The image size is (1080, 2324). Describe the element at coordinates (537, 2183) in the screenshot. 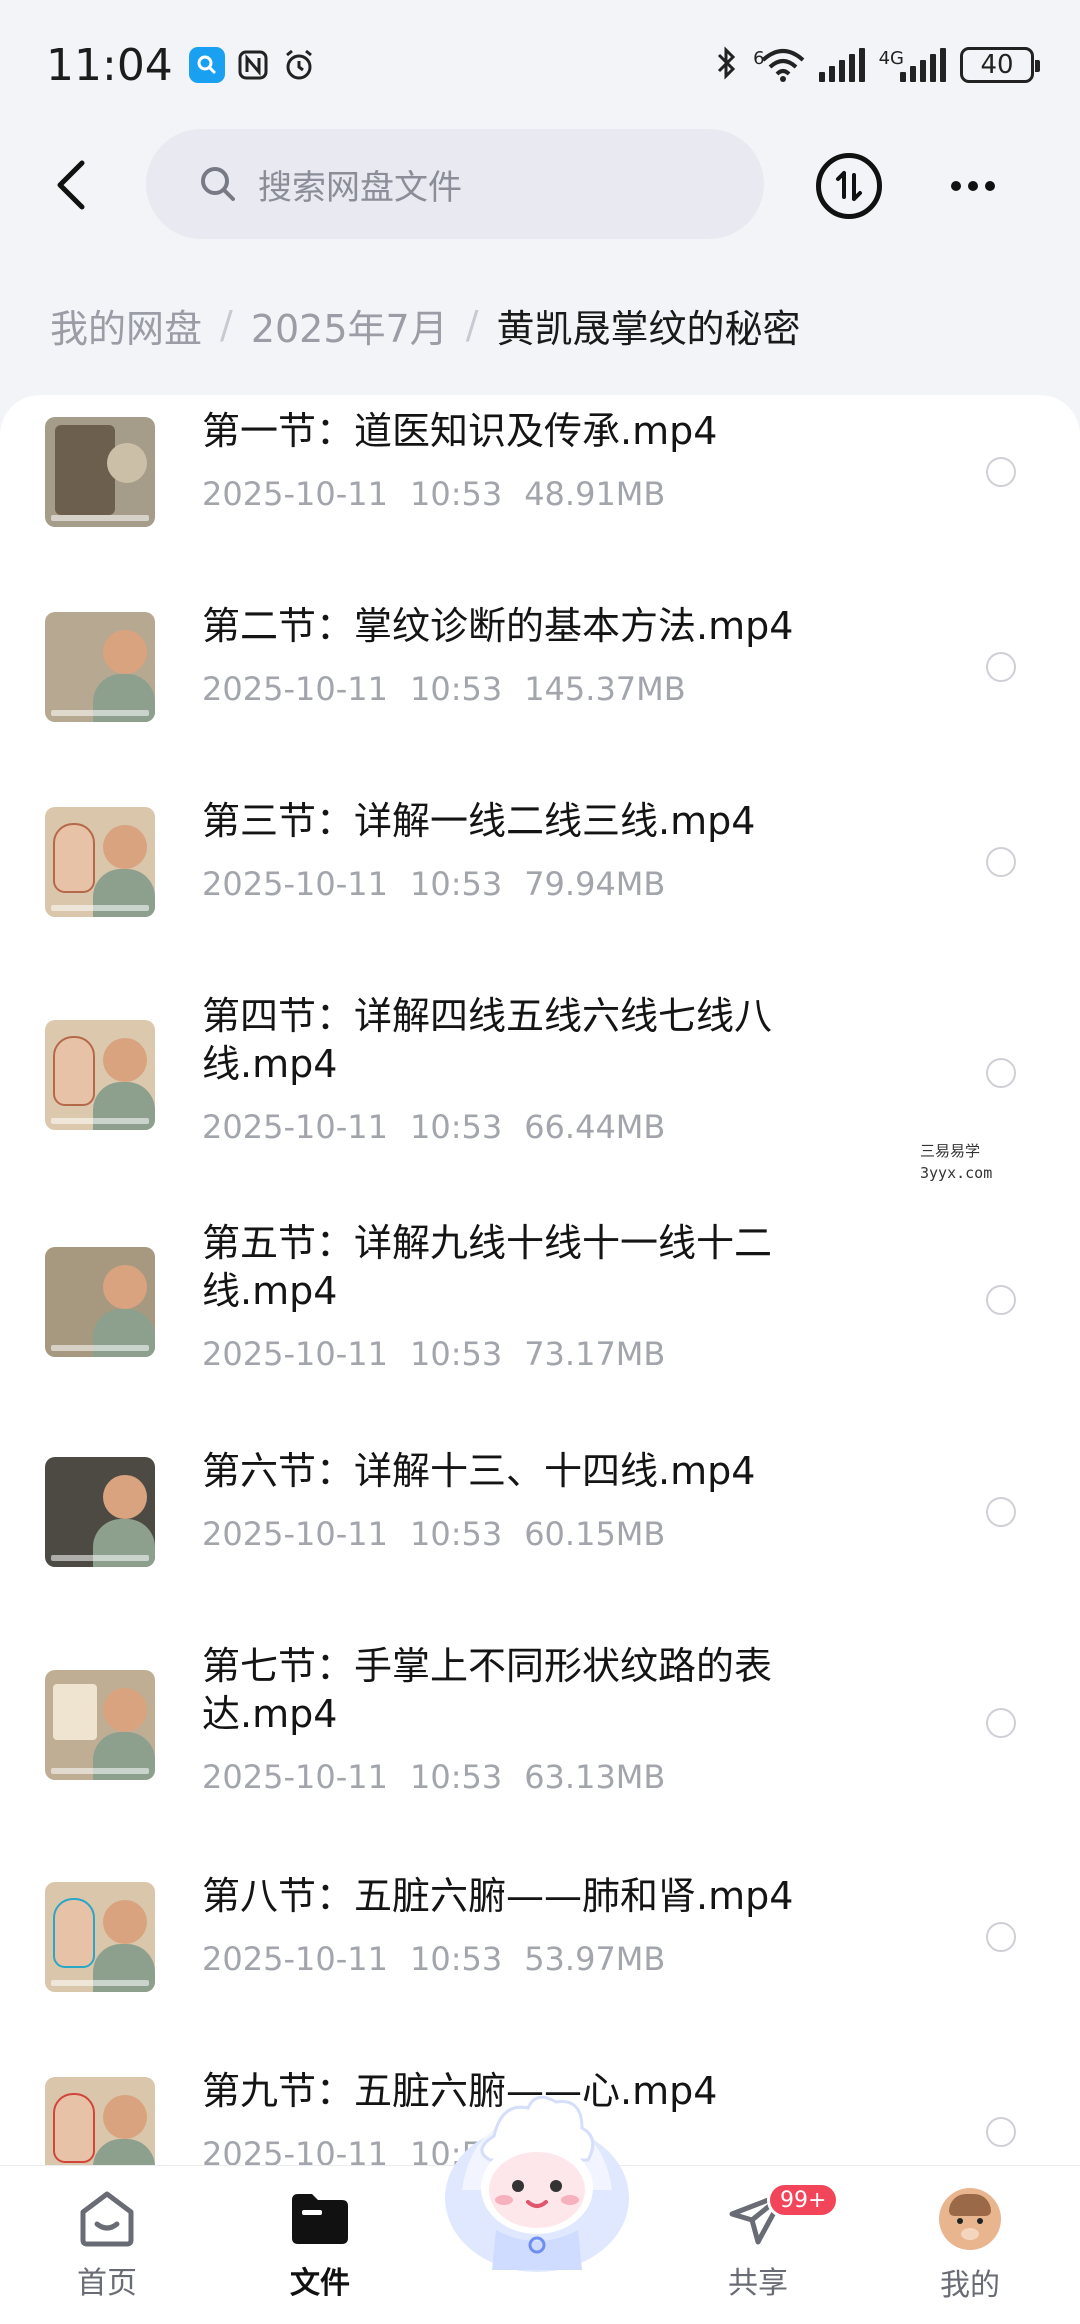

I see `mascot-icon` at that location.